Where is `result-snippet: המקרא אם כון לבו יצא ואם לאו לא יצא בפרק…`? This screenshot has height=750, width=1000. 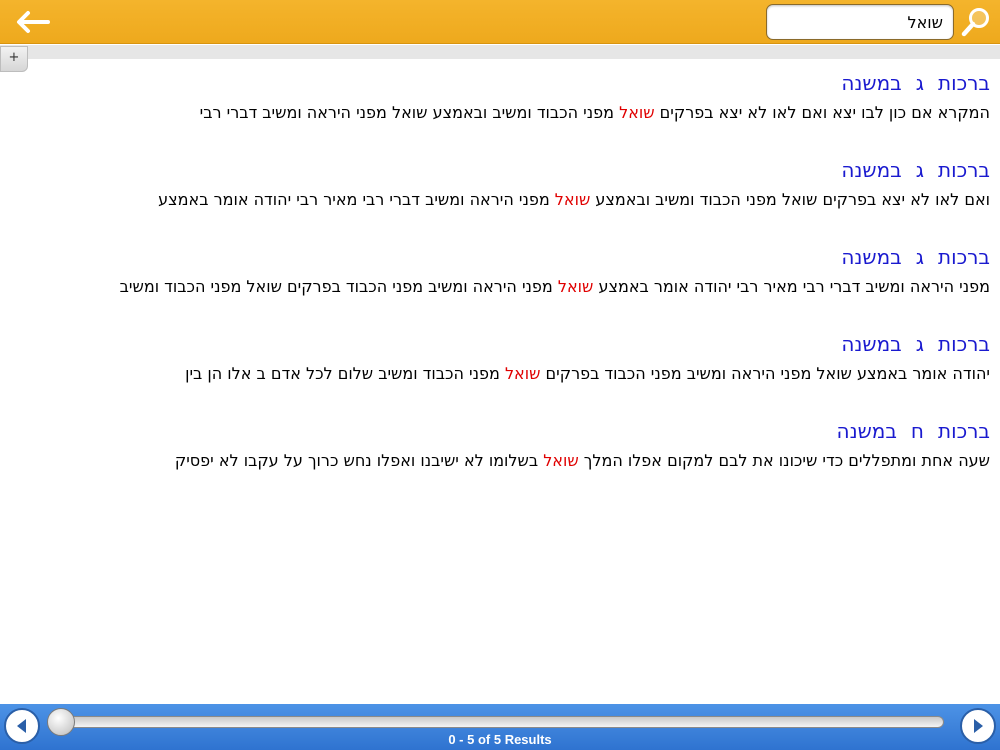
result-snippet: המקרא אם כון לבו יצא ואם לאו לא יצא בפרק… is located at coordinates (495, 113).